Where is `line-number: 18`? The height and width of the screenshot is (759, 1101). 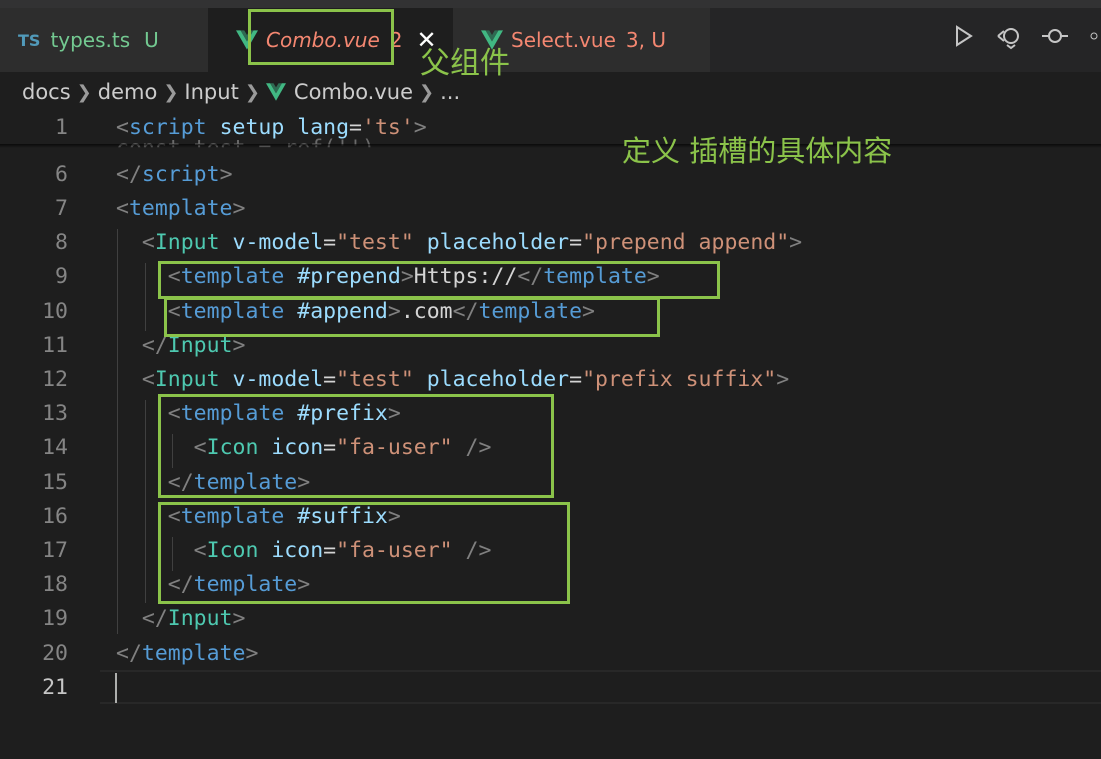
line-number: 18 is located at coordinates (55, 584).